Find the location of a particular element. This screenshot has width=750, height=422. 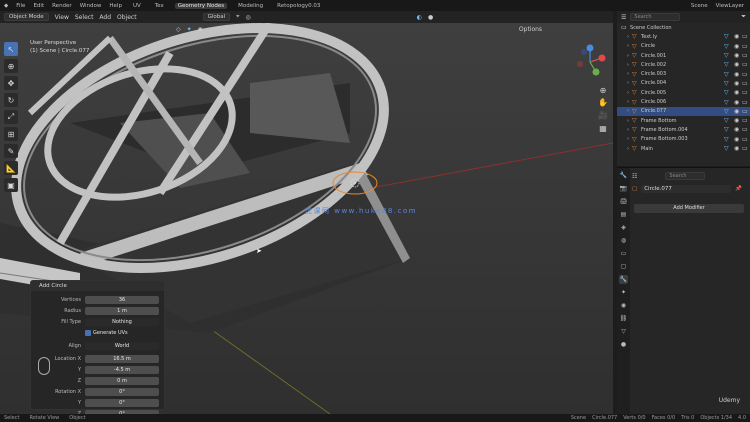

panel-title: Add Circle is located at coordinates (97, 286).